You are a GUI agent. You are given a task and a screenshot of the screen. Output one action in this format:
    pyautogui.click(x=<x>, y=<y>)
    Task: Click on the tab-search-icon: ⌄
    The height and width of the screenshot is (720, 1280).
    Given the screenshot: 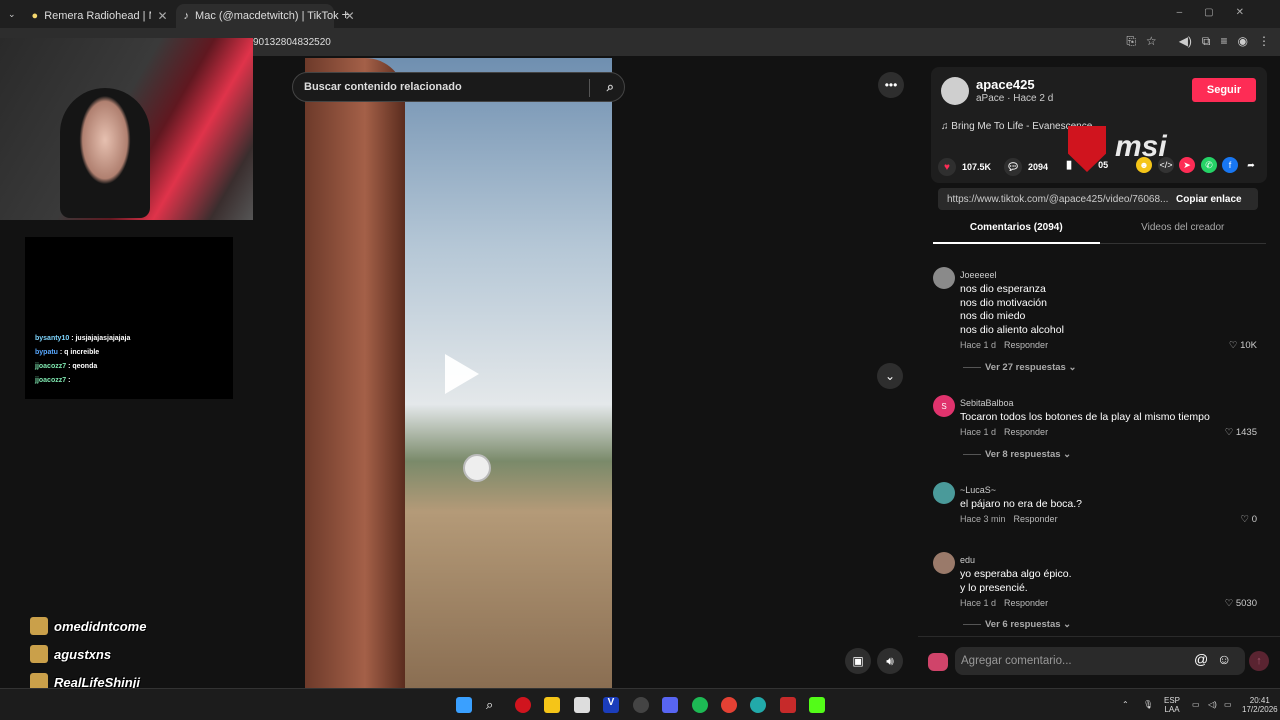 What is the action you would take?
    pyautogui.click(x=12, y=14)
    